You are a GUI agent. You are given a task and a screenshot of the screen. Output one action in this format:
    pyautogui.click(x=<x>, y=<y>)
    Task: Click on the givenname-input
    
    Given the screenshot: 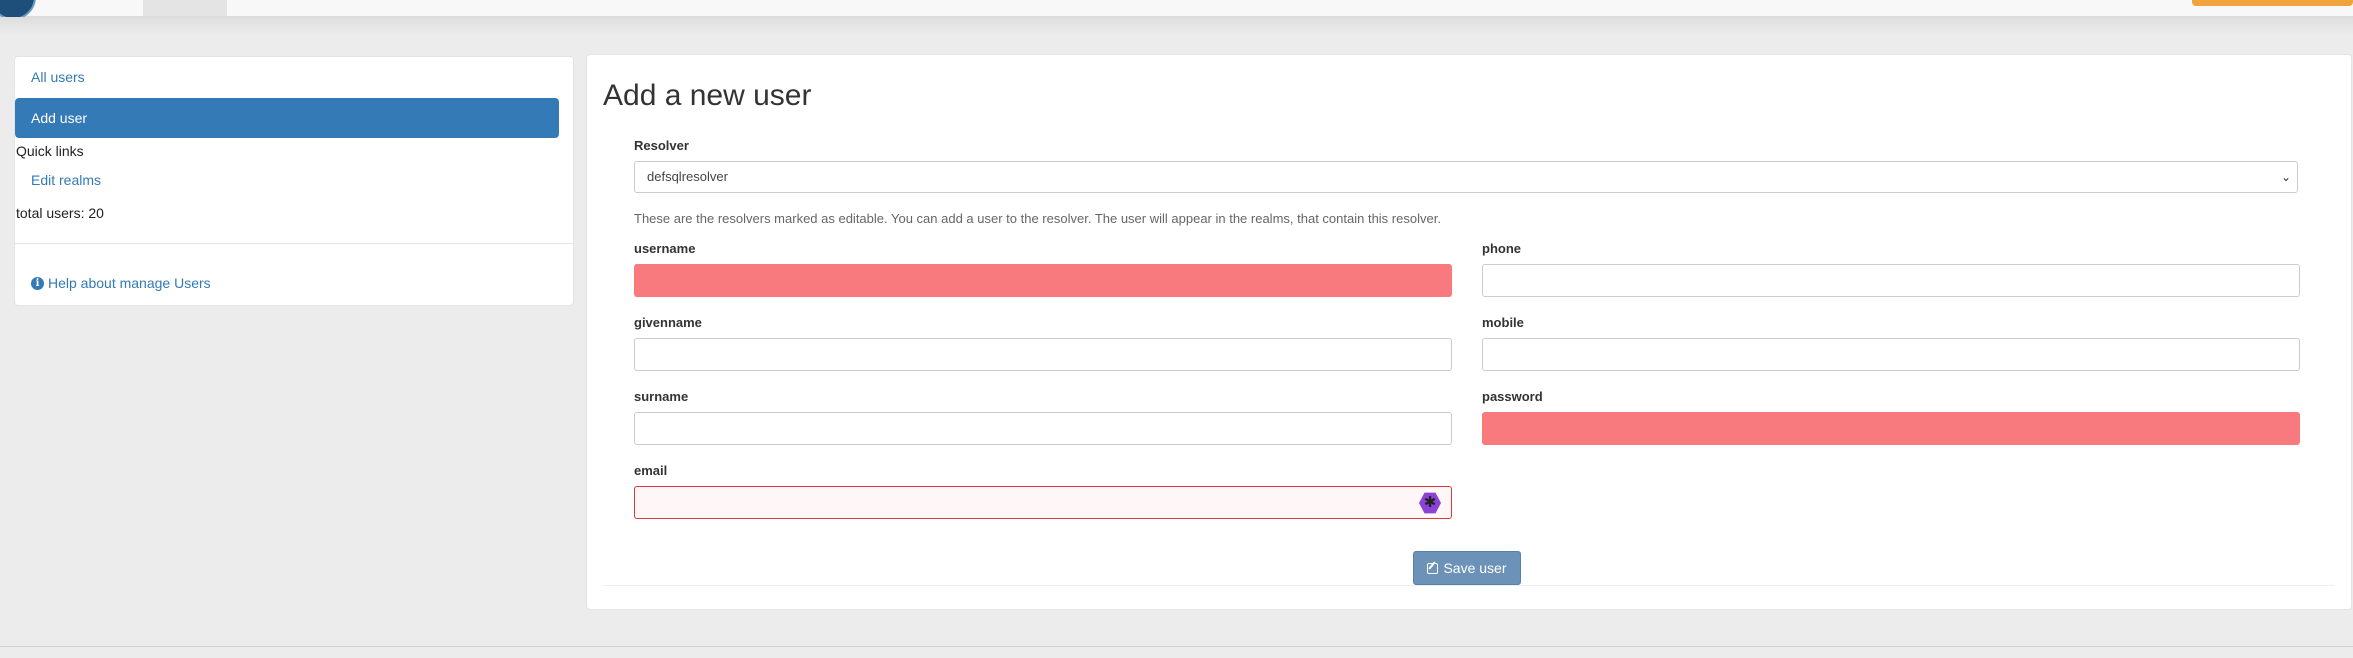 What is the action you would take?
    pyautogui.click(x=1043, y=354)
    